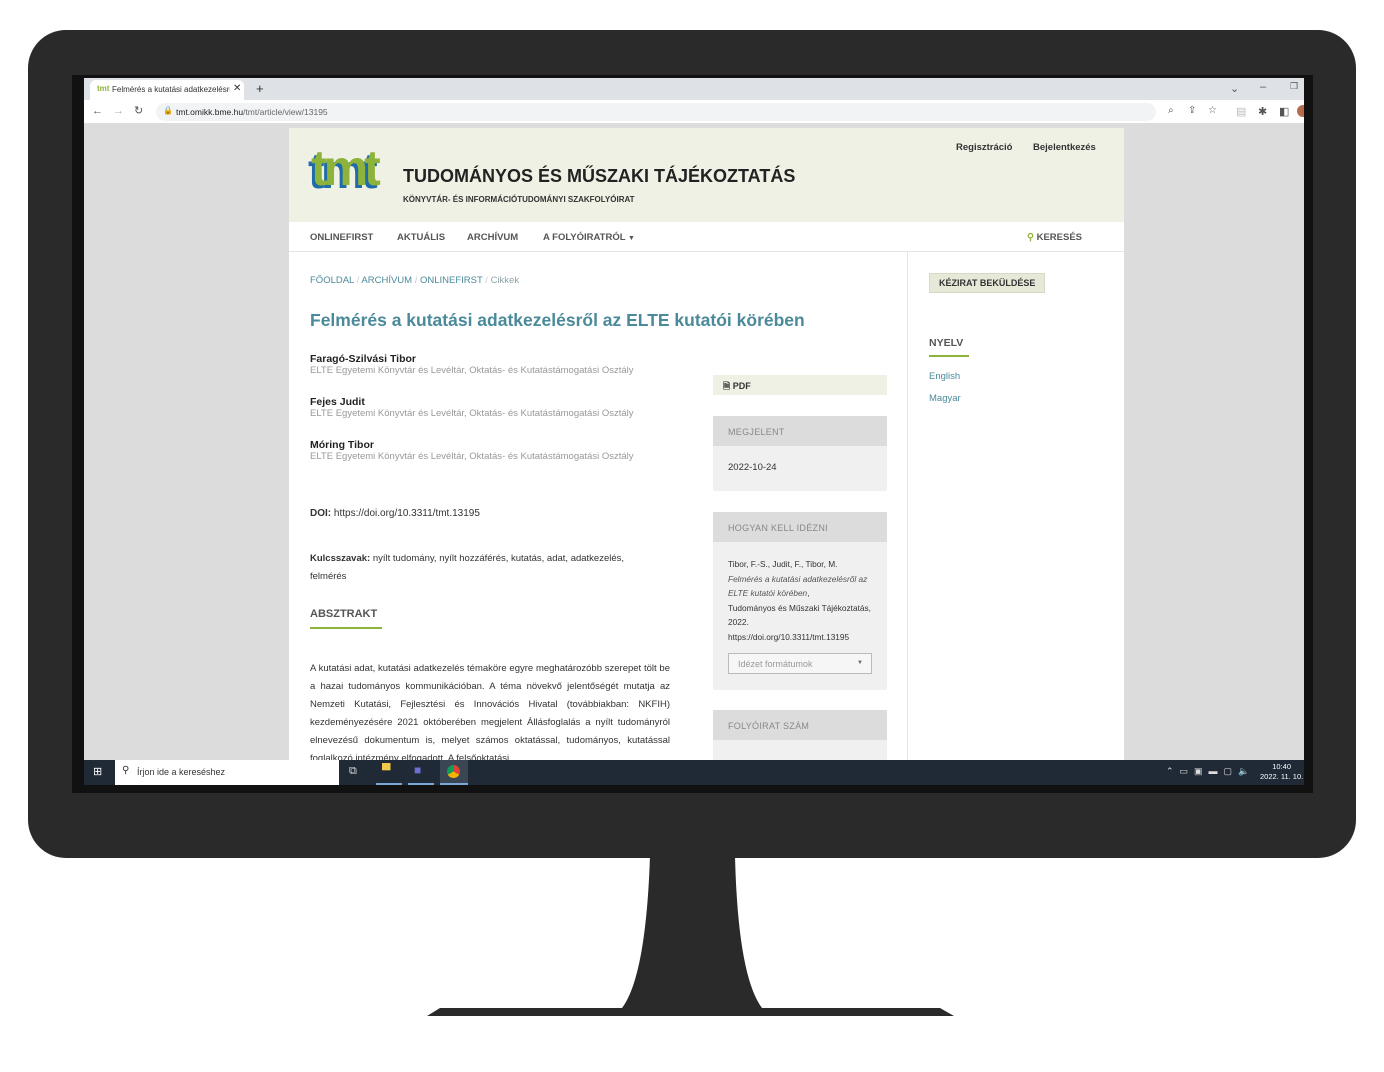  I want to click on minimize-icon: –, so click(1263, 87).